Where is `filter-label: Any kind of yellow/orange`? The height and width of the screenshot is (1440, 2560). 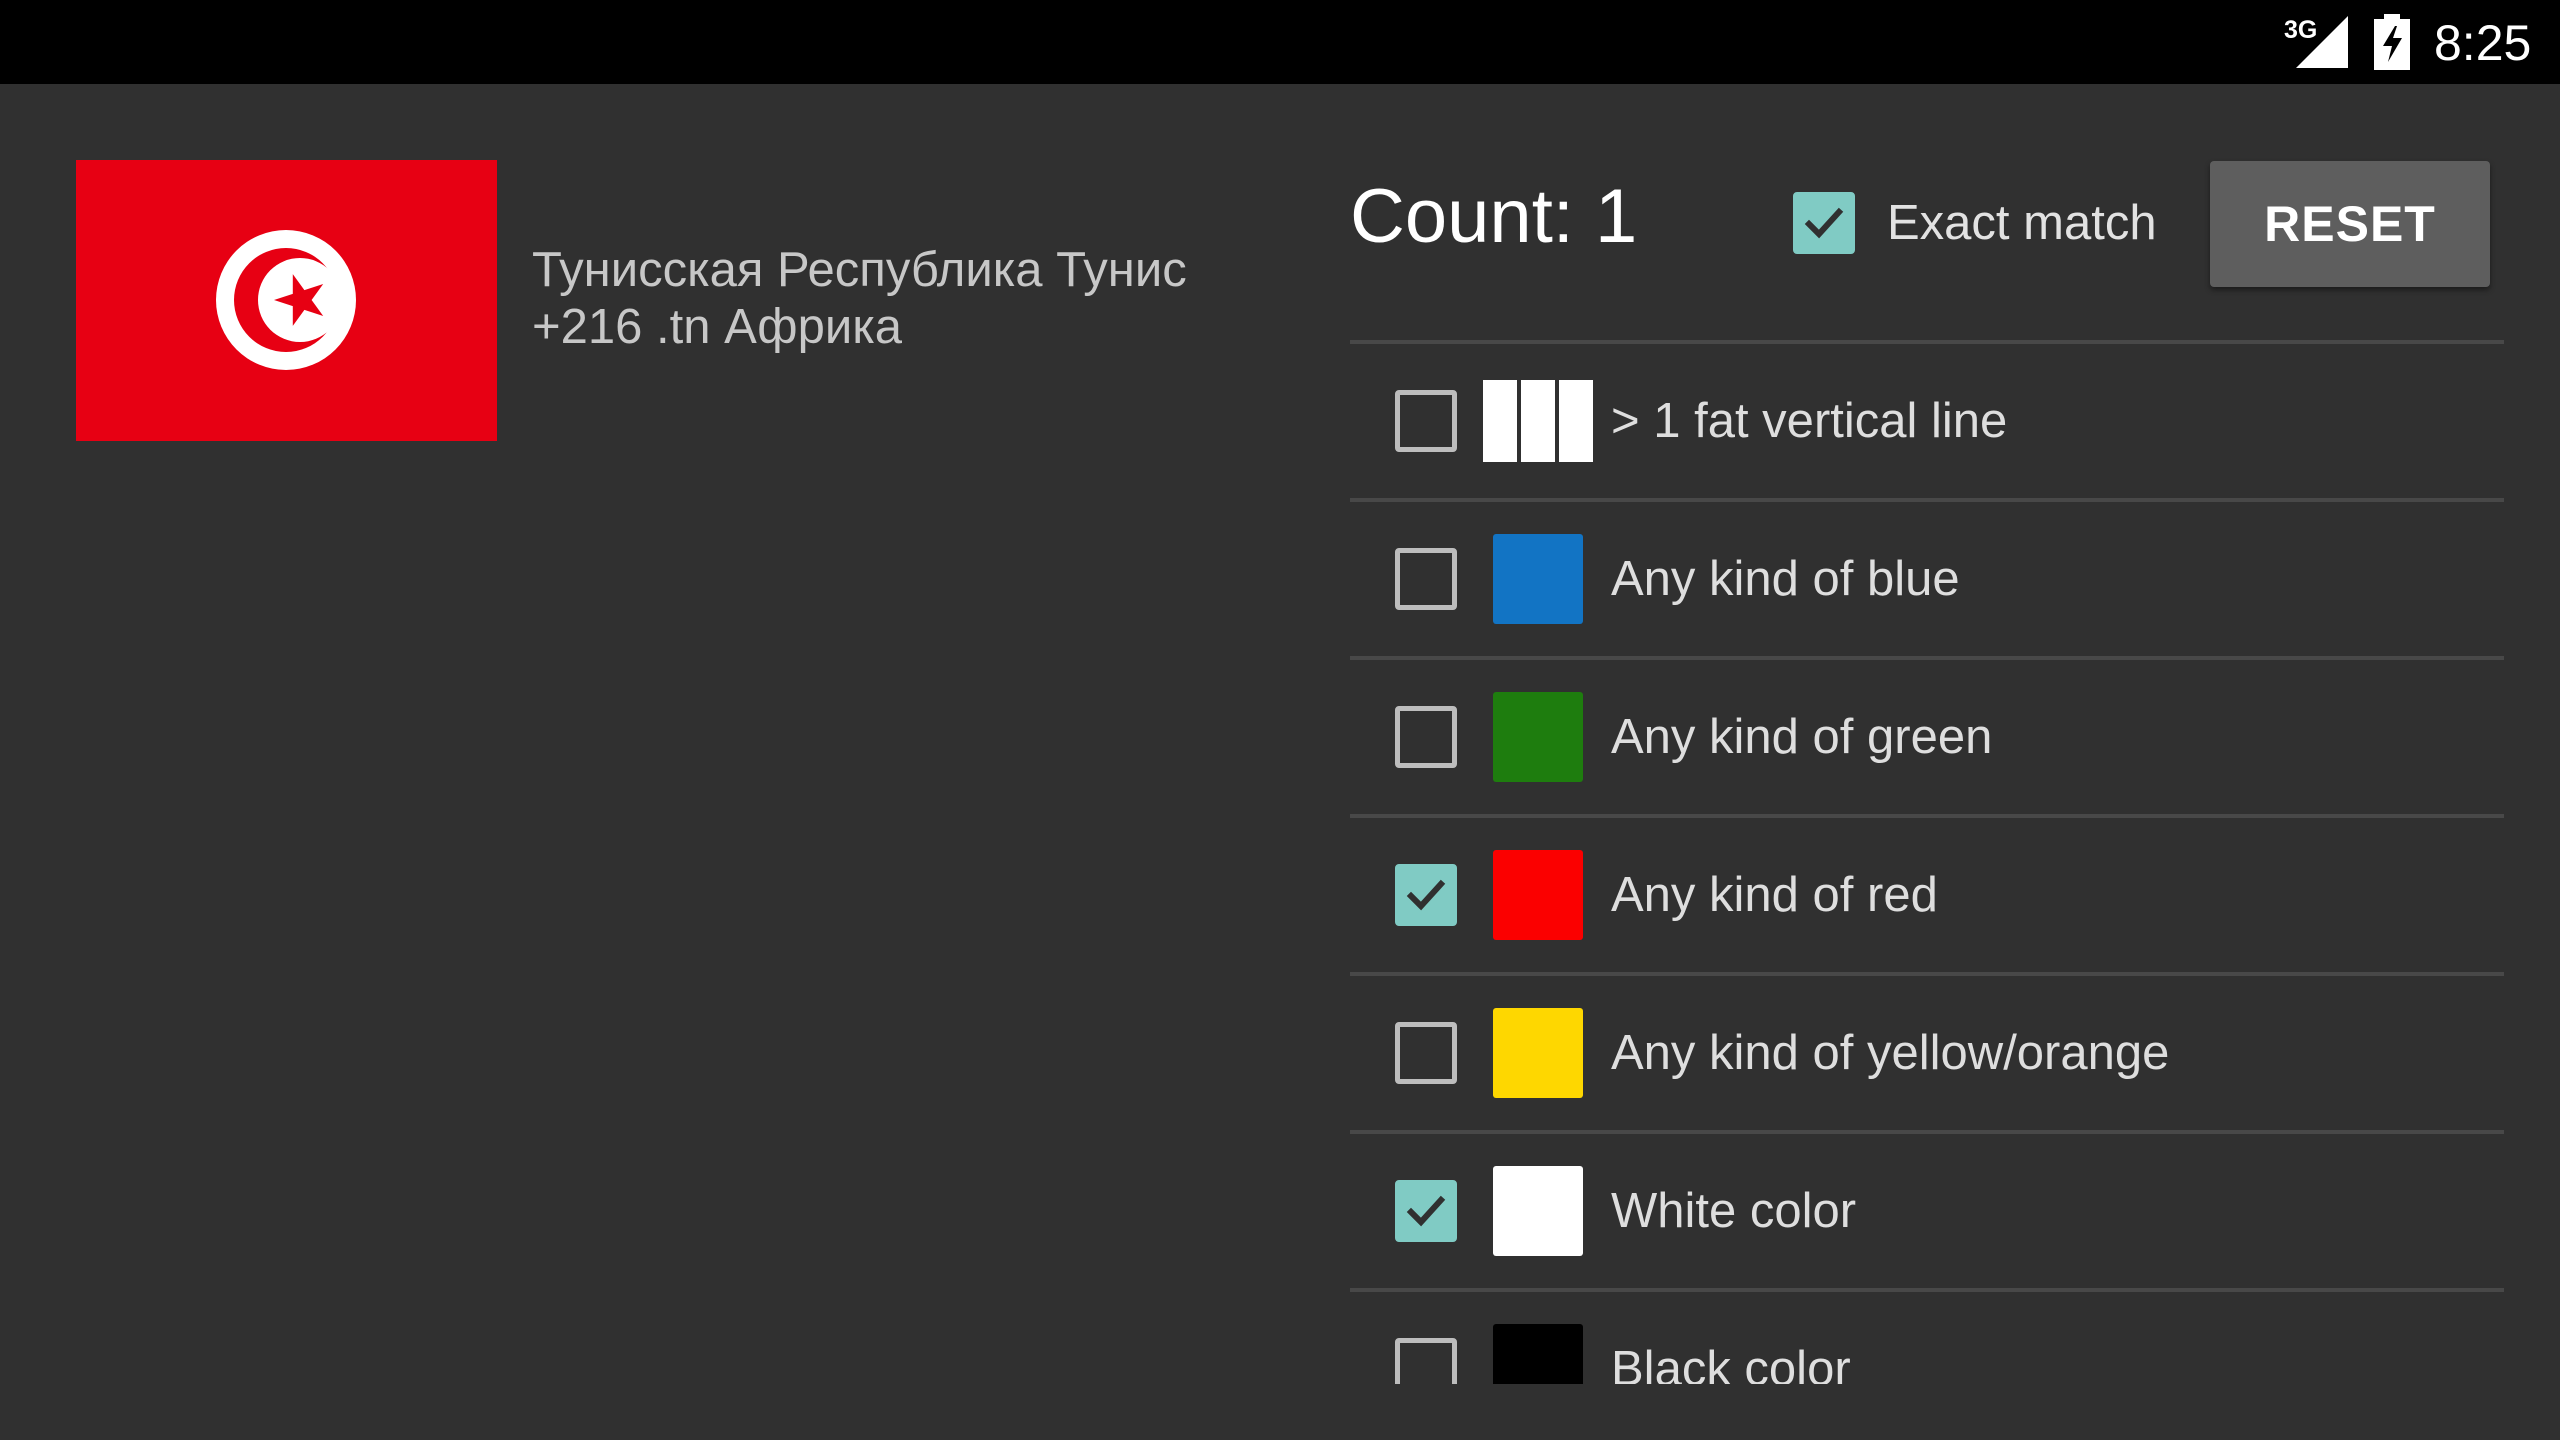
filter-label: Any kind of yellow/orange is located at coordinates (1890, 1053).